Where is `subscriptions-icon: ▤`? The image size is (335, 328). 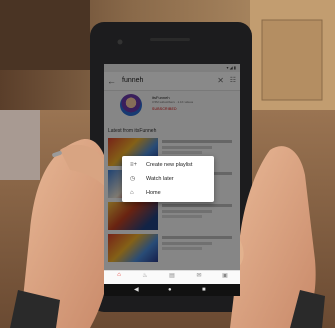
subscriptions-icon: ▤ is located at coordinates (172, 275).